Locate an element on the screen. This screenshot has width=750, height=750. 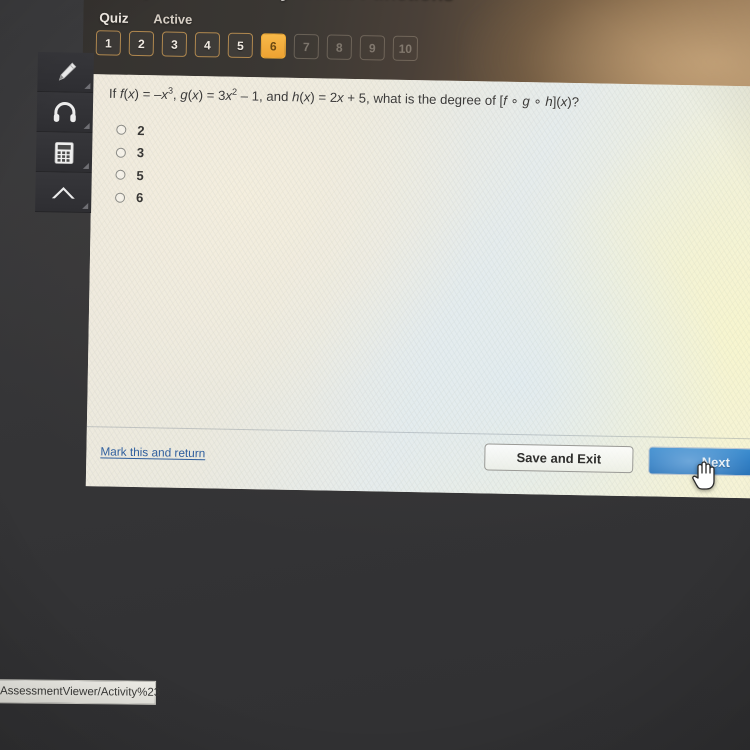
highlighter-tool-button is located at coordinates (65, 73).